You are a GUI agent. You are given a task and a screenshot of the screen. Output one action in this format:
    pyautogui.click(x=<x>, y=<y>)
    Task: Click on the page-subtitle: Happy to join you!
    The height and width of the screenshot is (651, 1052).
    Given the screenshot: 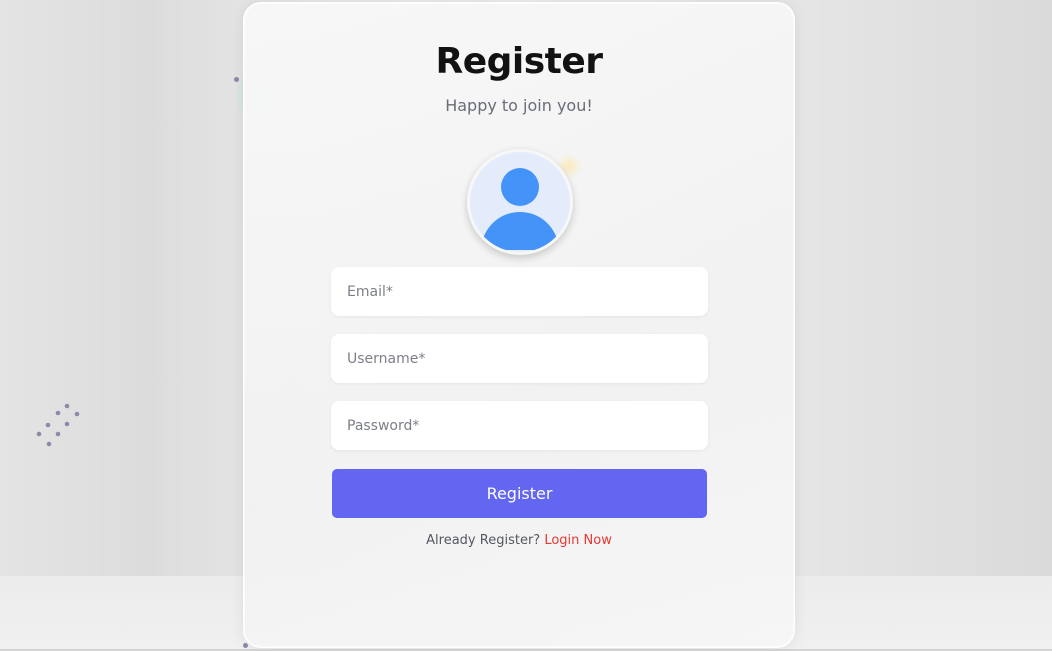 What is the action you would take?
    pyautogui.click(x=519, y=105)
    